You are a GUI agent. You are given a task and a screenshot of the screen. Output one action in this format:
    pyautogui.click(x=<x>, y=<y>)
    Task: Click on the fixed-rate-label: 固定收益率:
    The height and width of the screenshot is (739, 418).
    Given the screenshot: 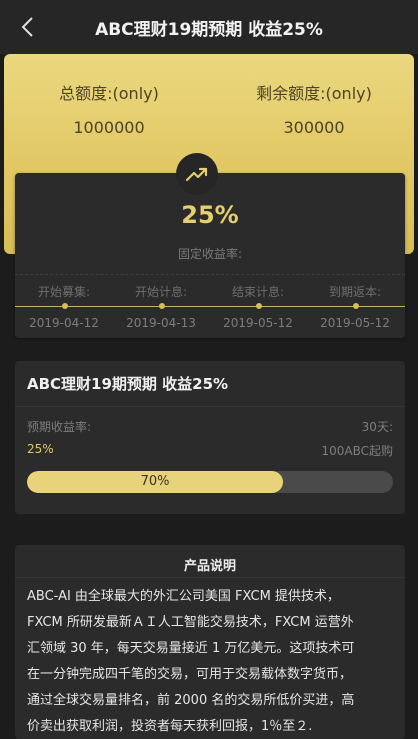 What is the action you would take?
    pyautogui.click(x=210, y=254)
    